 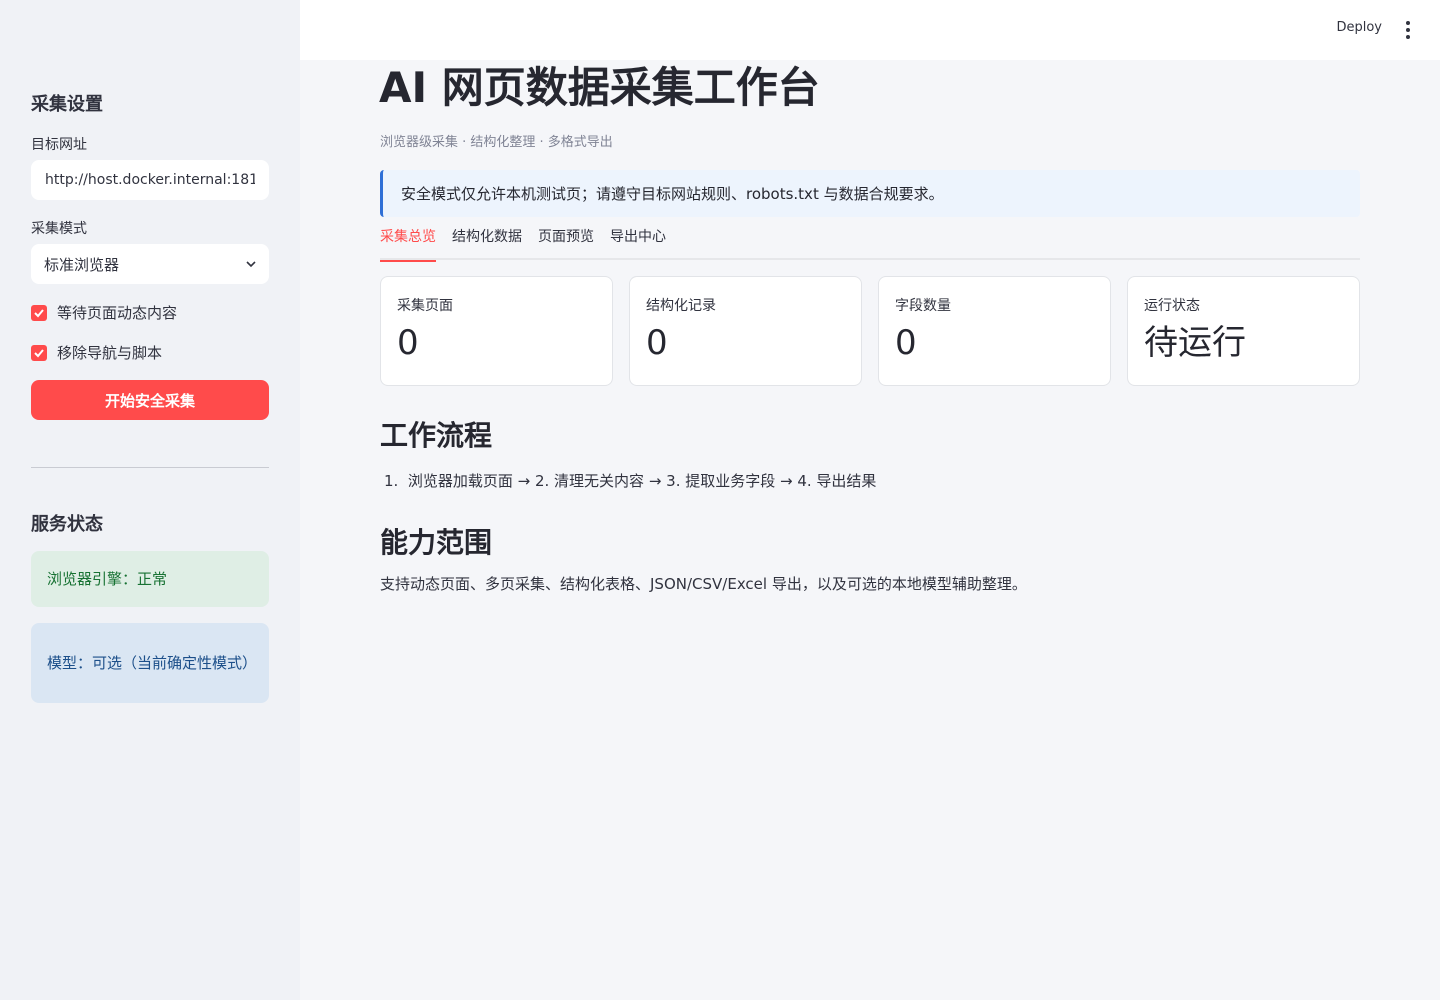 What do you see at coordinates (408, 244) in the screenshot?
I see `tab-overview: 采集总览` at bounding box center [408, 244].